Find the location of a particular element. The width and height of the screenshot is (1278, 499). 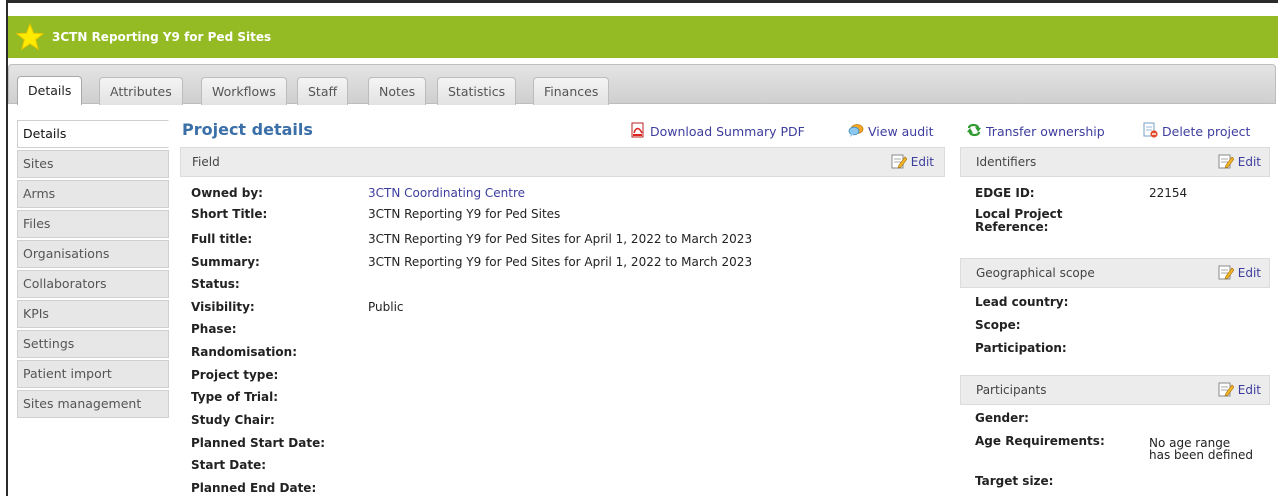

view-audit-link: View audit is located at coordinates (891, 131).